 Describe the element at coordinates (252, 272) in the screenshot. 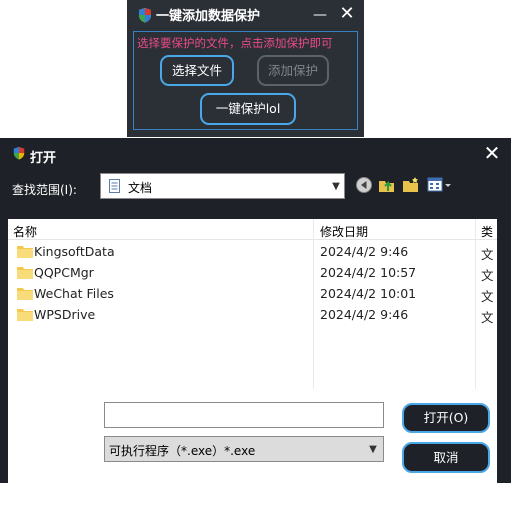

I see `table-row: QQPCMgr 2024/4/2 10:57 文` at that location.